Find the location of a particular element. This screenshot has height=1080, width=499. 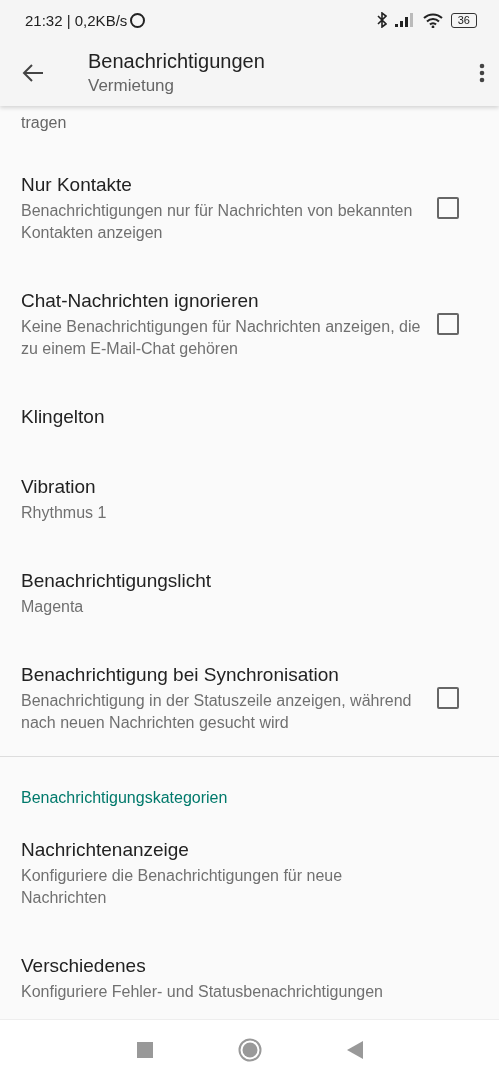

setting-summary: Konfiguriere die Benachrichtigungen für neue Nachrichten is located at coordinates (182, 887).